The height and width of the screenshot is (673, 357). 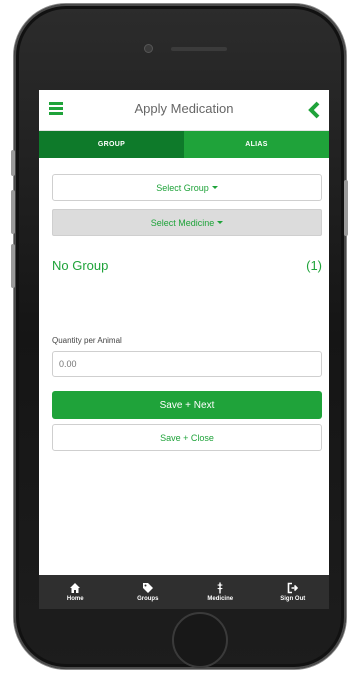 I want to click on nav-item-home: Home, so click(x=75, y=592).